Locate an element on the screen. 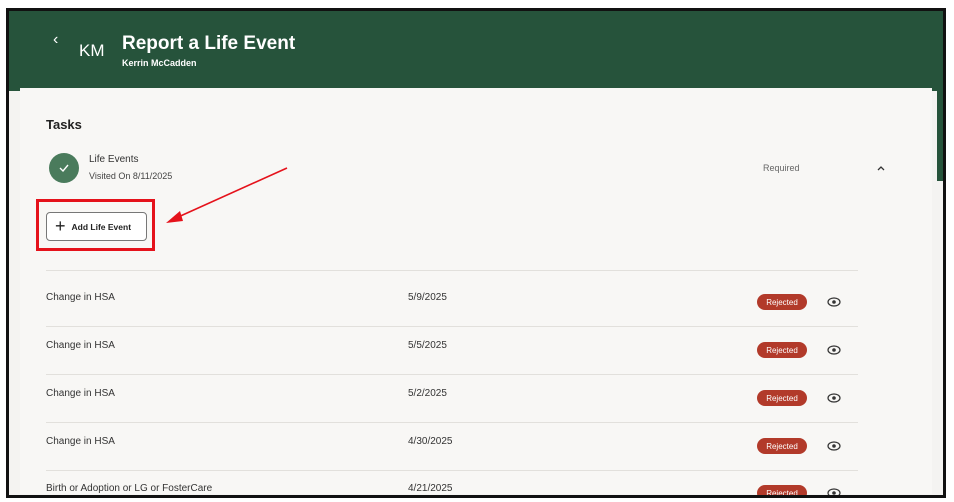 The width and height of the screenshot is (954, 502). list-item: Change in HSA 5/9/2025 Rejected is located at coordinates (452, 316).